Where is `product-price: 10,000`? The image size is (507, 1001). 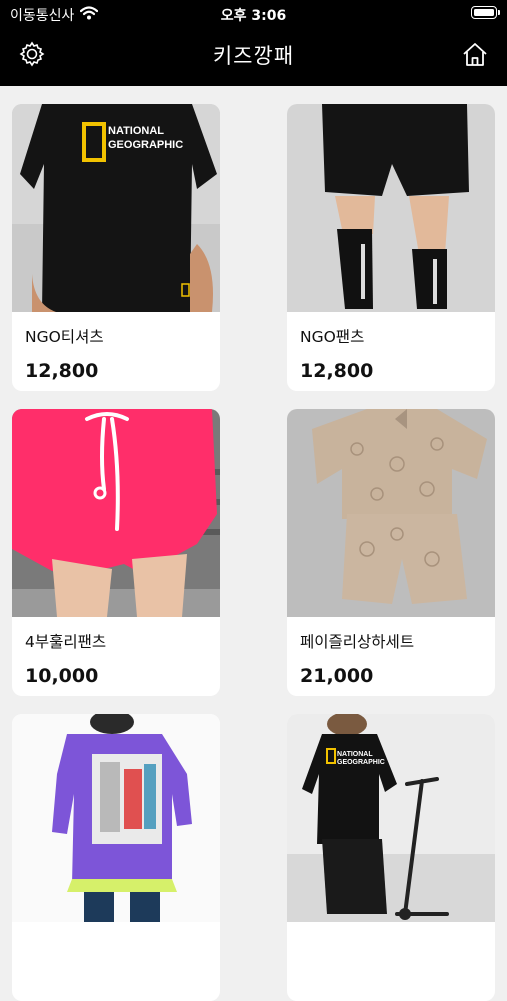
product-price: 10,000 is located at coordinates (62, 676).